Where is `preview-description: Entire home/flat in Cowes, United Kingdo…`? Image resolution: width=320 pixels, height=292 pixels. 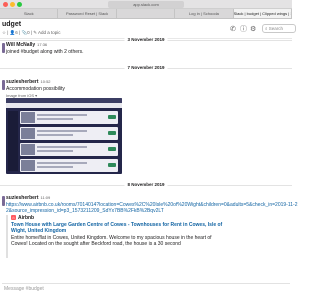
preview-description: Entire home/flat in Cowes, United Kingdo… is located at coordinates (111, 241).